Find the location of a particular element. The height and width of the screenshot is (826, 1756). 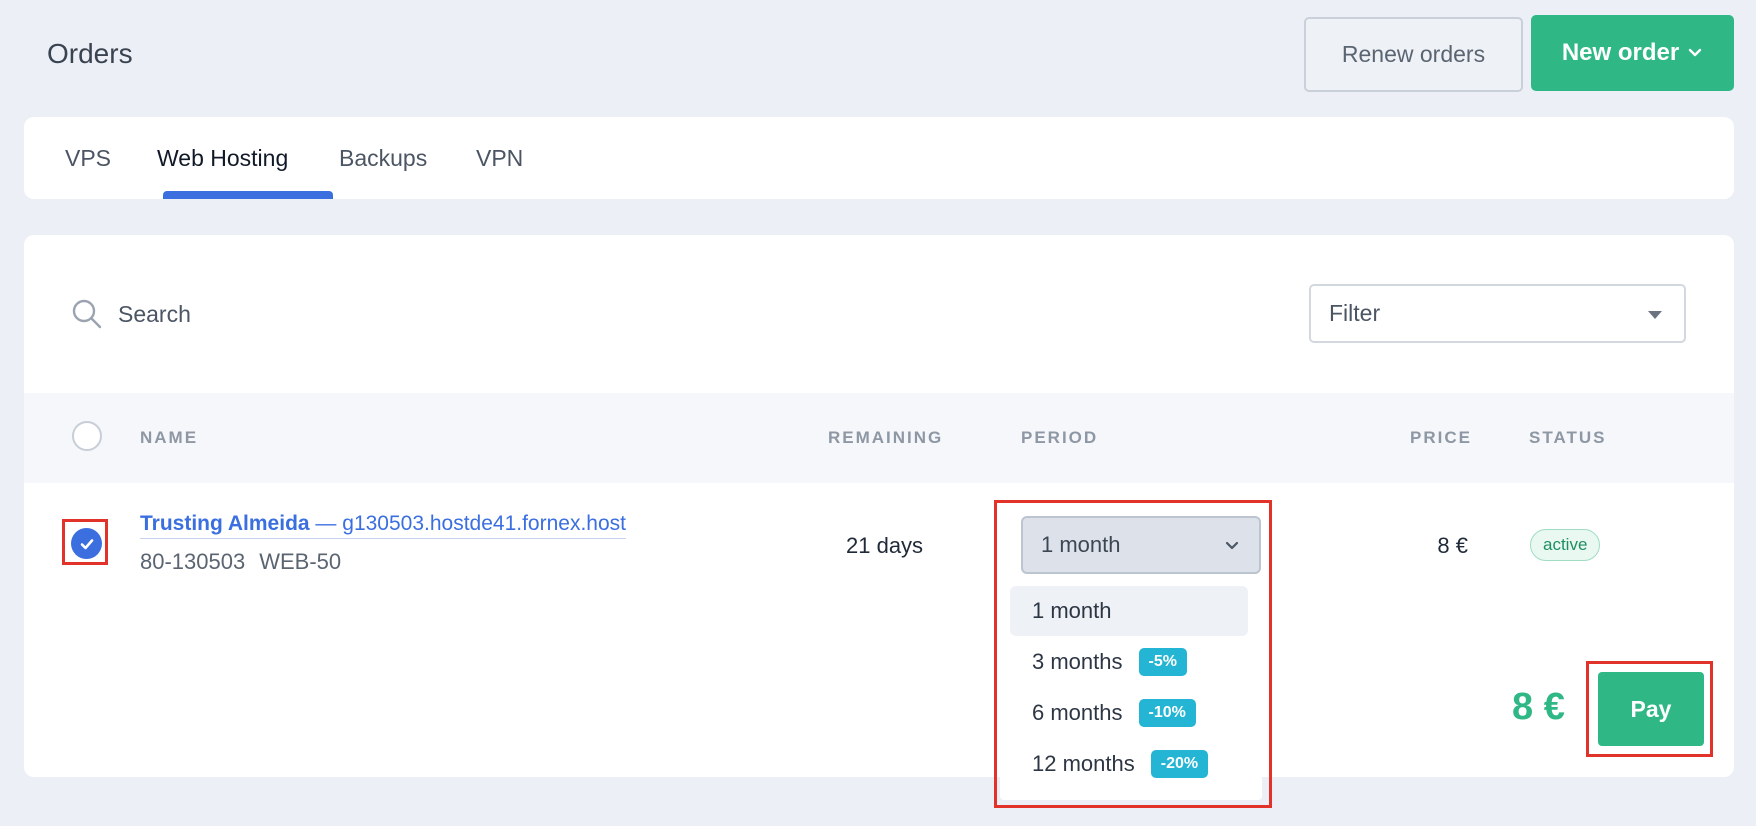

period-option-1-month: 1 month is located at coordinates (1129, 611).